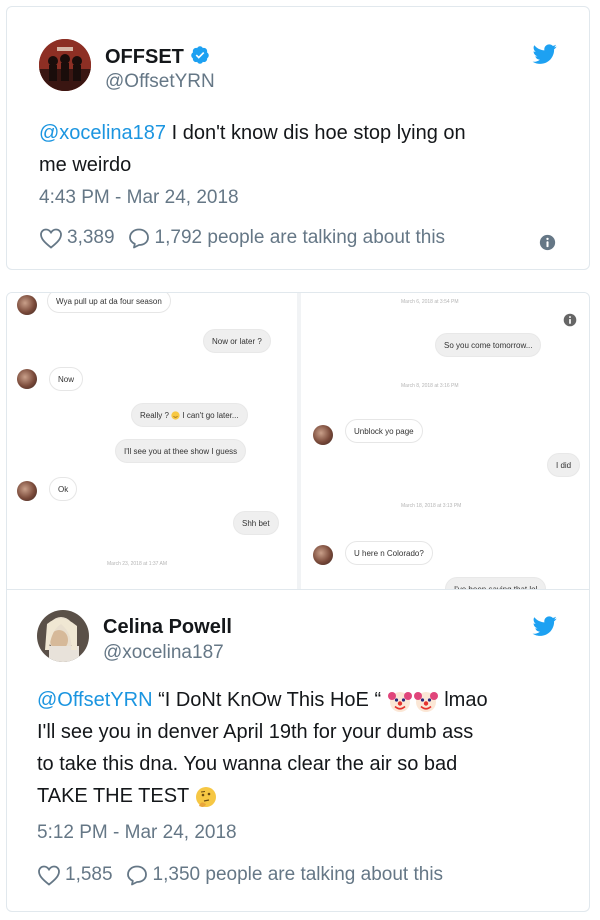 This screenshot has height=920, width=600. What do you see at coordinates (95, 700) in the screenshot?
I see `mention-link: @OffsetYRN` at bounding box center [95, 700].